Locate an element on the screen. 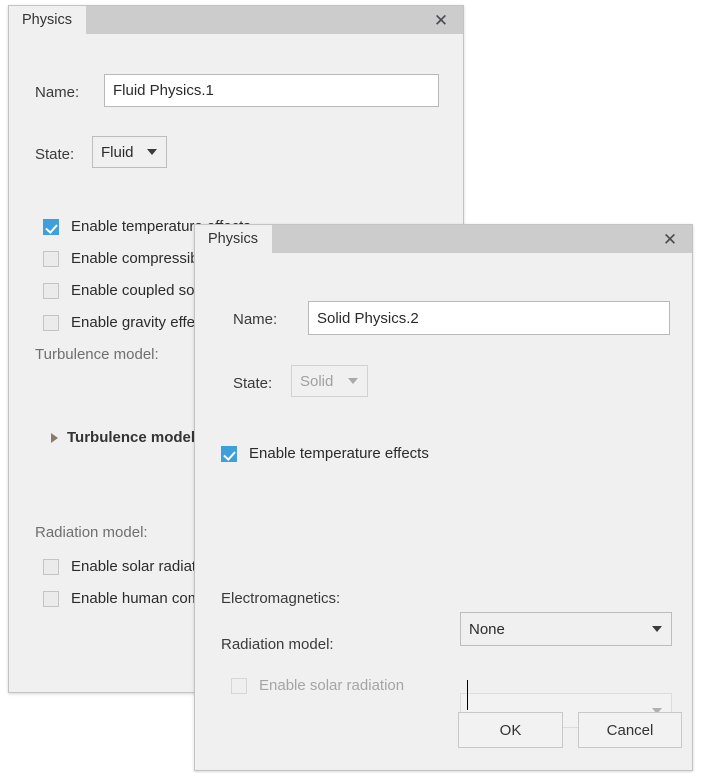 Image resolution: width=702 pixels, height=773 pixels. state-dropdown-background: Fluid is located at coordinates (129, 152).